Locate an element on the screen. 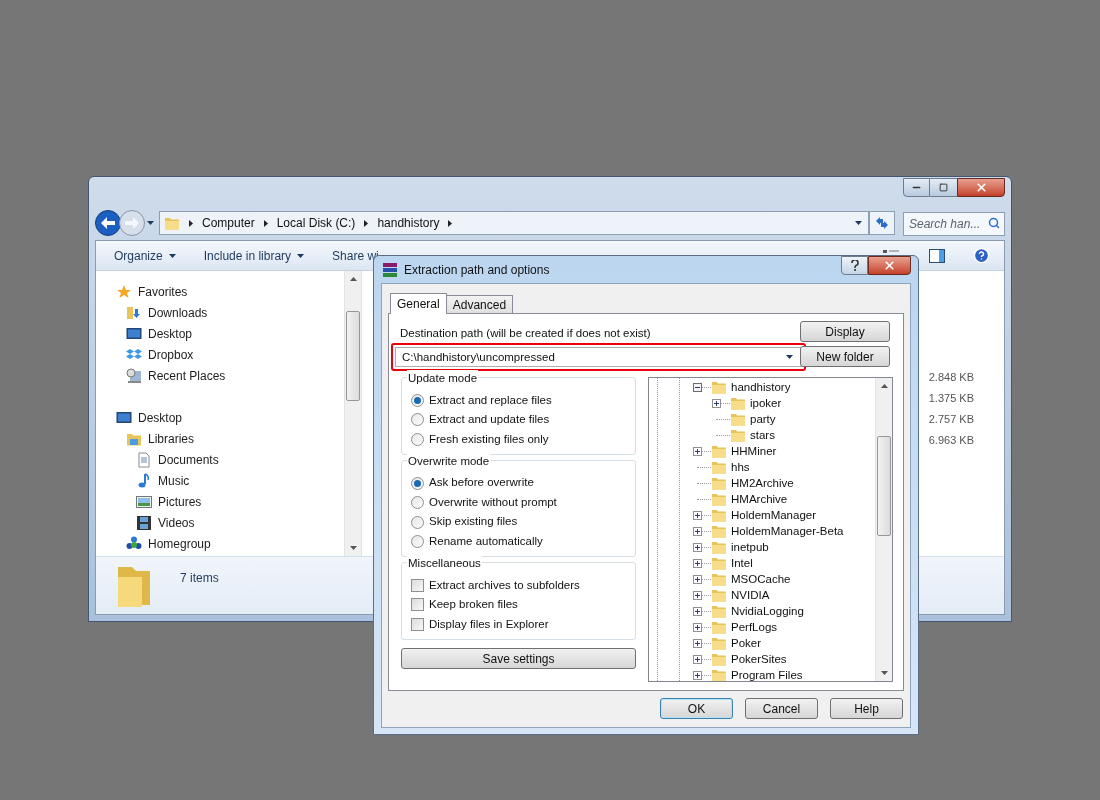 Image resolution: width=1100 pixels, height=800 pixels. nav-item: Libraries is located at coordinates (220, 438).